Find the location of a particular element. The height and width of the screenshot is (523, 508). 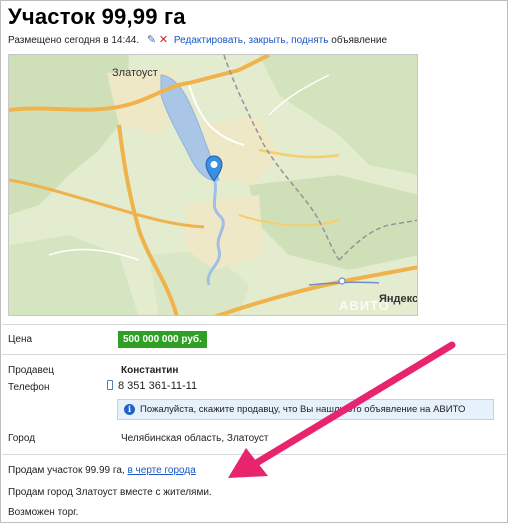

description-line-1: Продам участок 99.99 га, в черте города is located at coordinates (102, 470).